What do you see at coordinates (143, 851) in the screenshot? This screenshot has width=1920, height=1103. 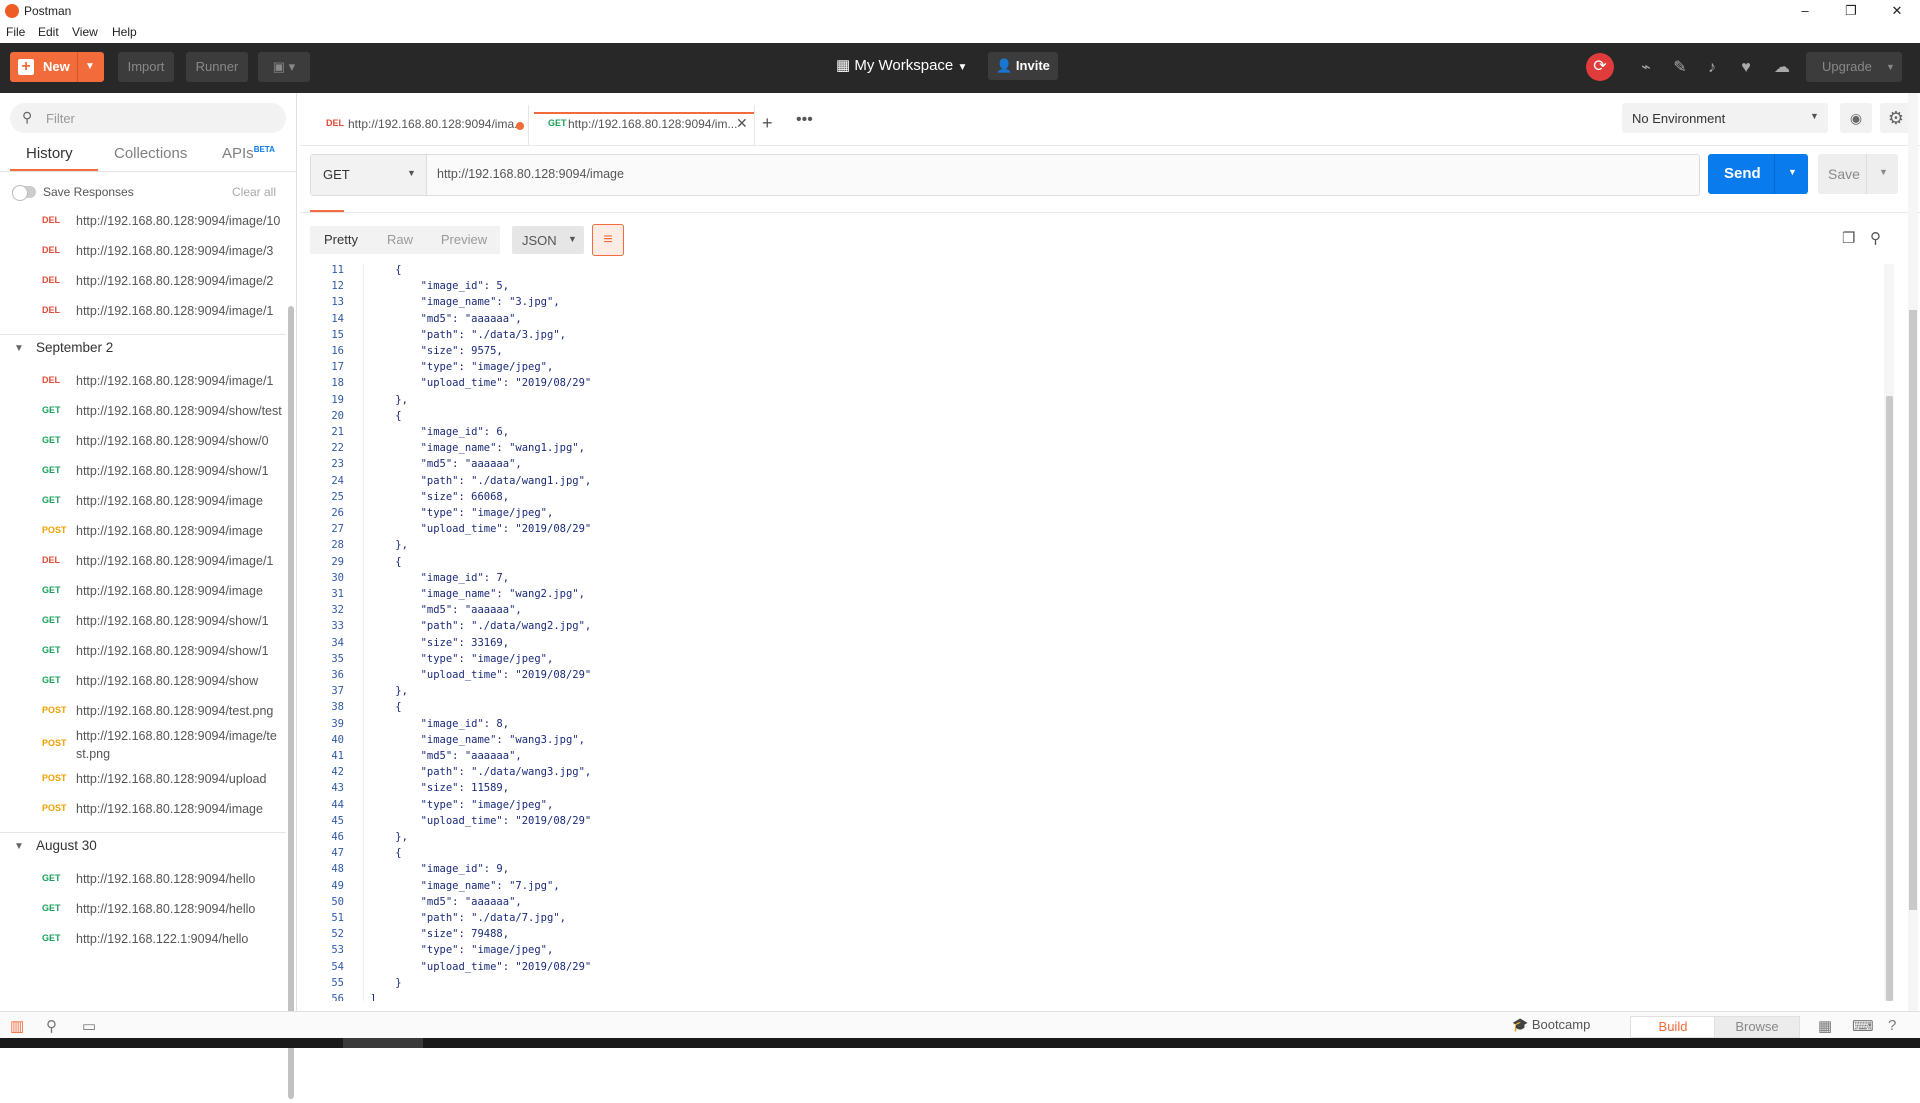 I see `history-group-header: ▼ August 30` at bounding box center [143, 851].